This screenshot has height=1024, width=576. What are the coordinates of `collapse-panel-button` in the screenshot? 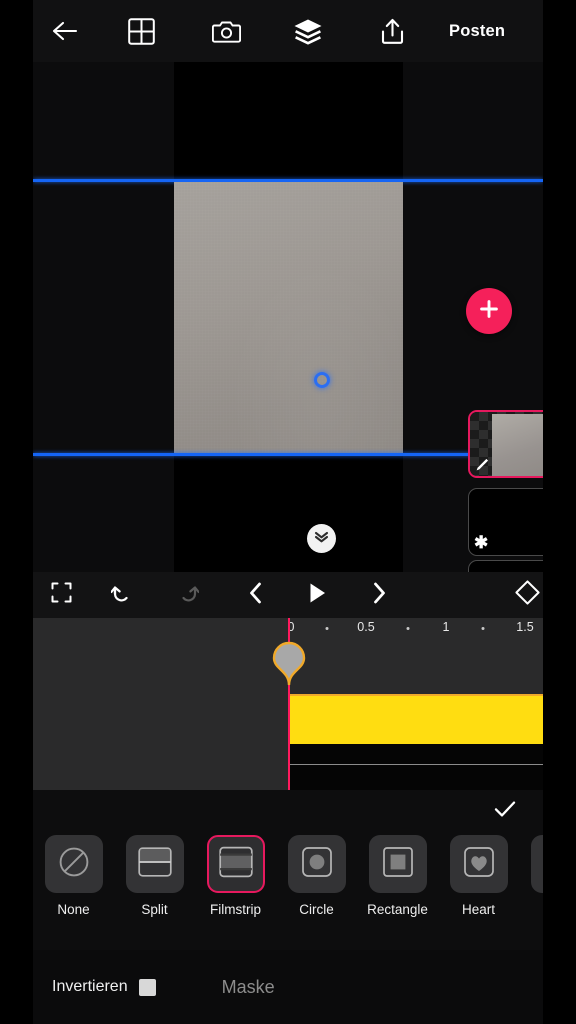 It's located at (321, 538).